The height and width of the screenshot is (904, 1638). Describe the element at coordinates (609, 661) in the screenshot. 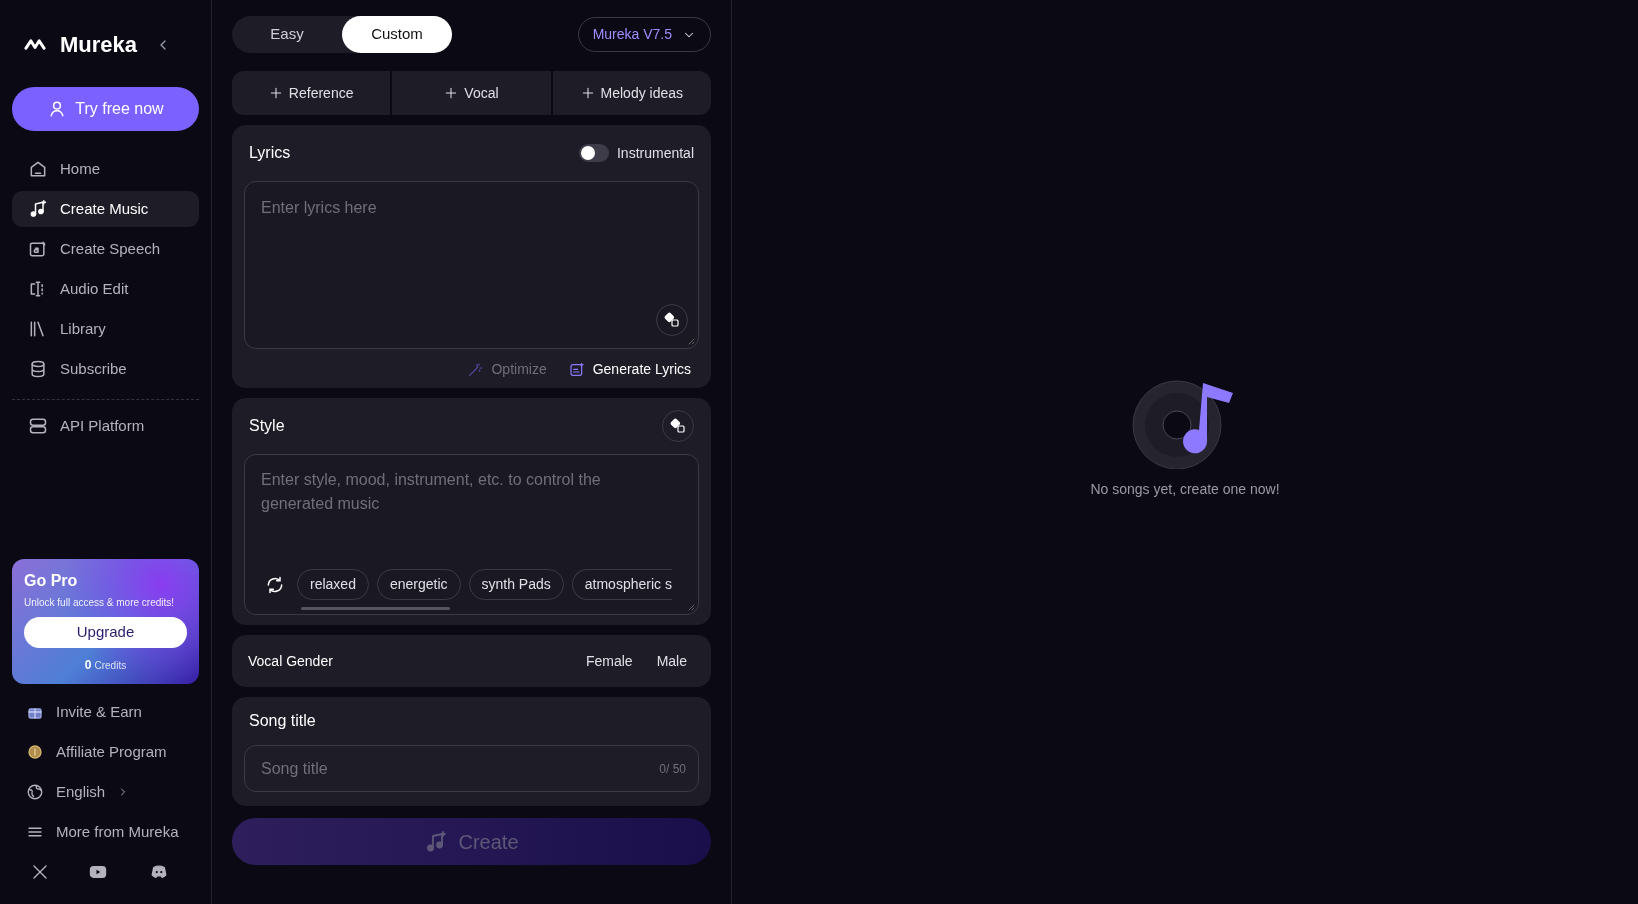

I see `gender-option: Female` at that location.